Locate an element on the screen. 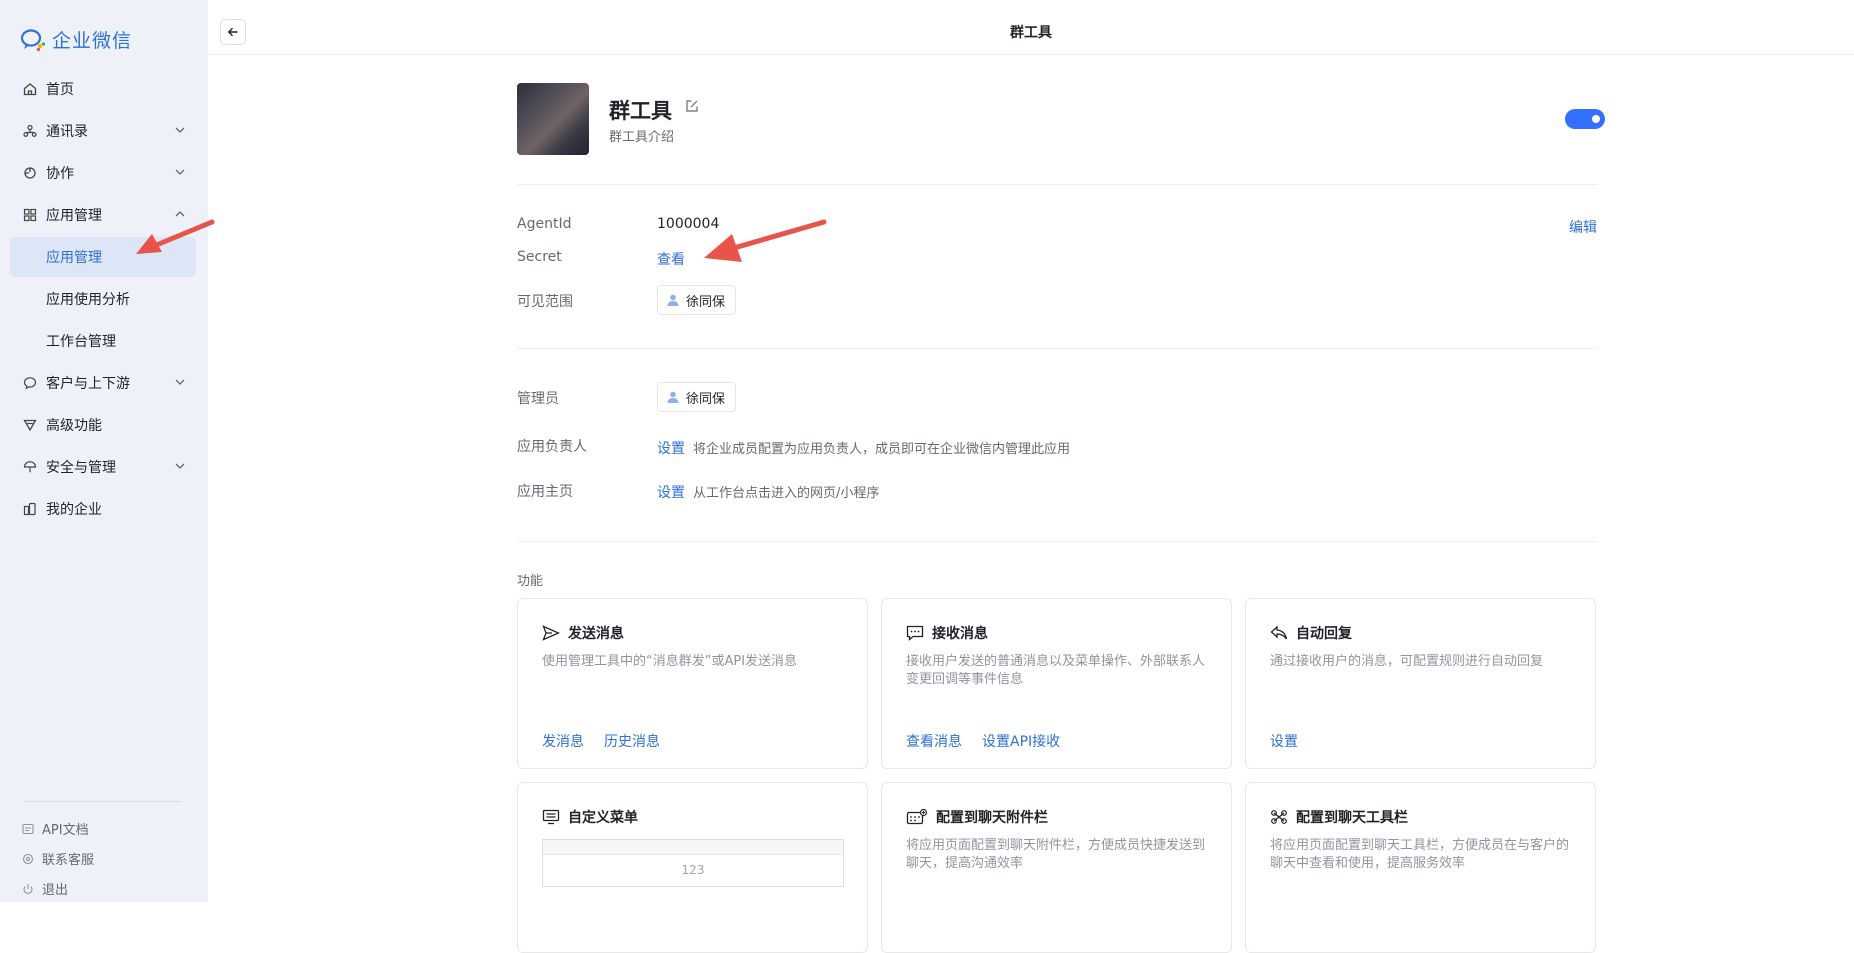  sidebar-item-label: 通讯录 is located at coordinates (67, 132).